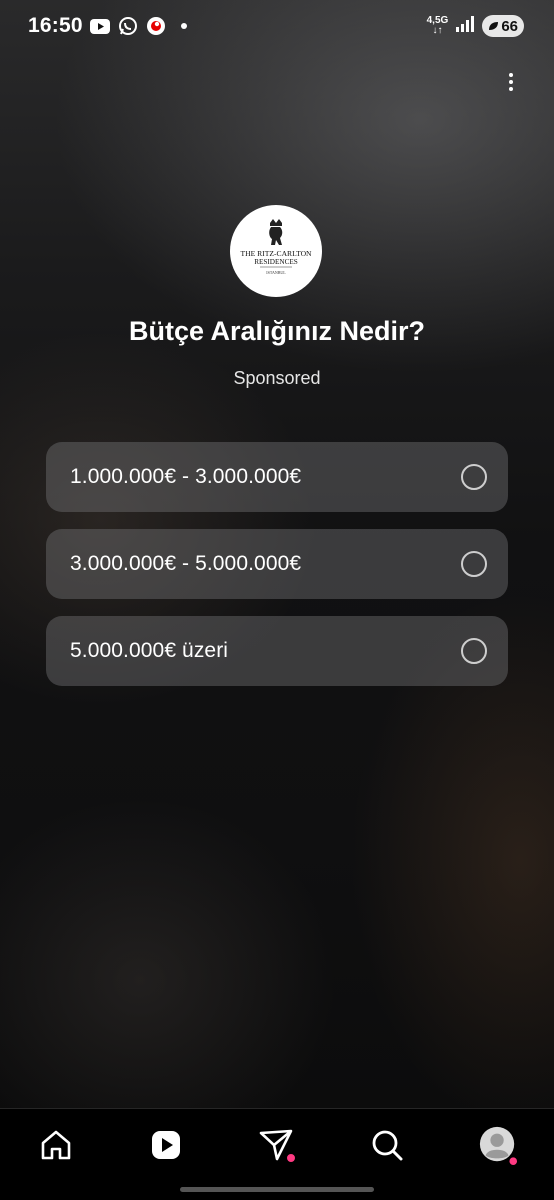 The width and height of the screenshot is (554, 1200). Describe the element at coordinates (156, 26) in the screenshot. I see `vodafone-icon` at that location.